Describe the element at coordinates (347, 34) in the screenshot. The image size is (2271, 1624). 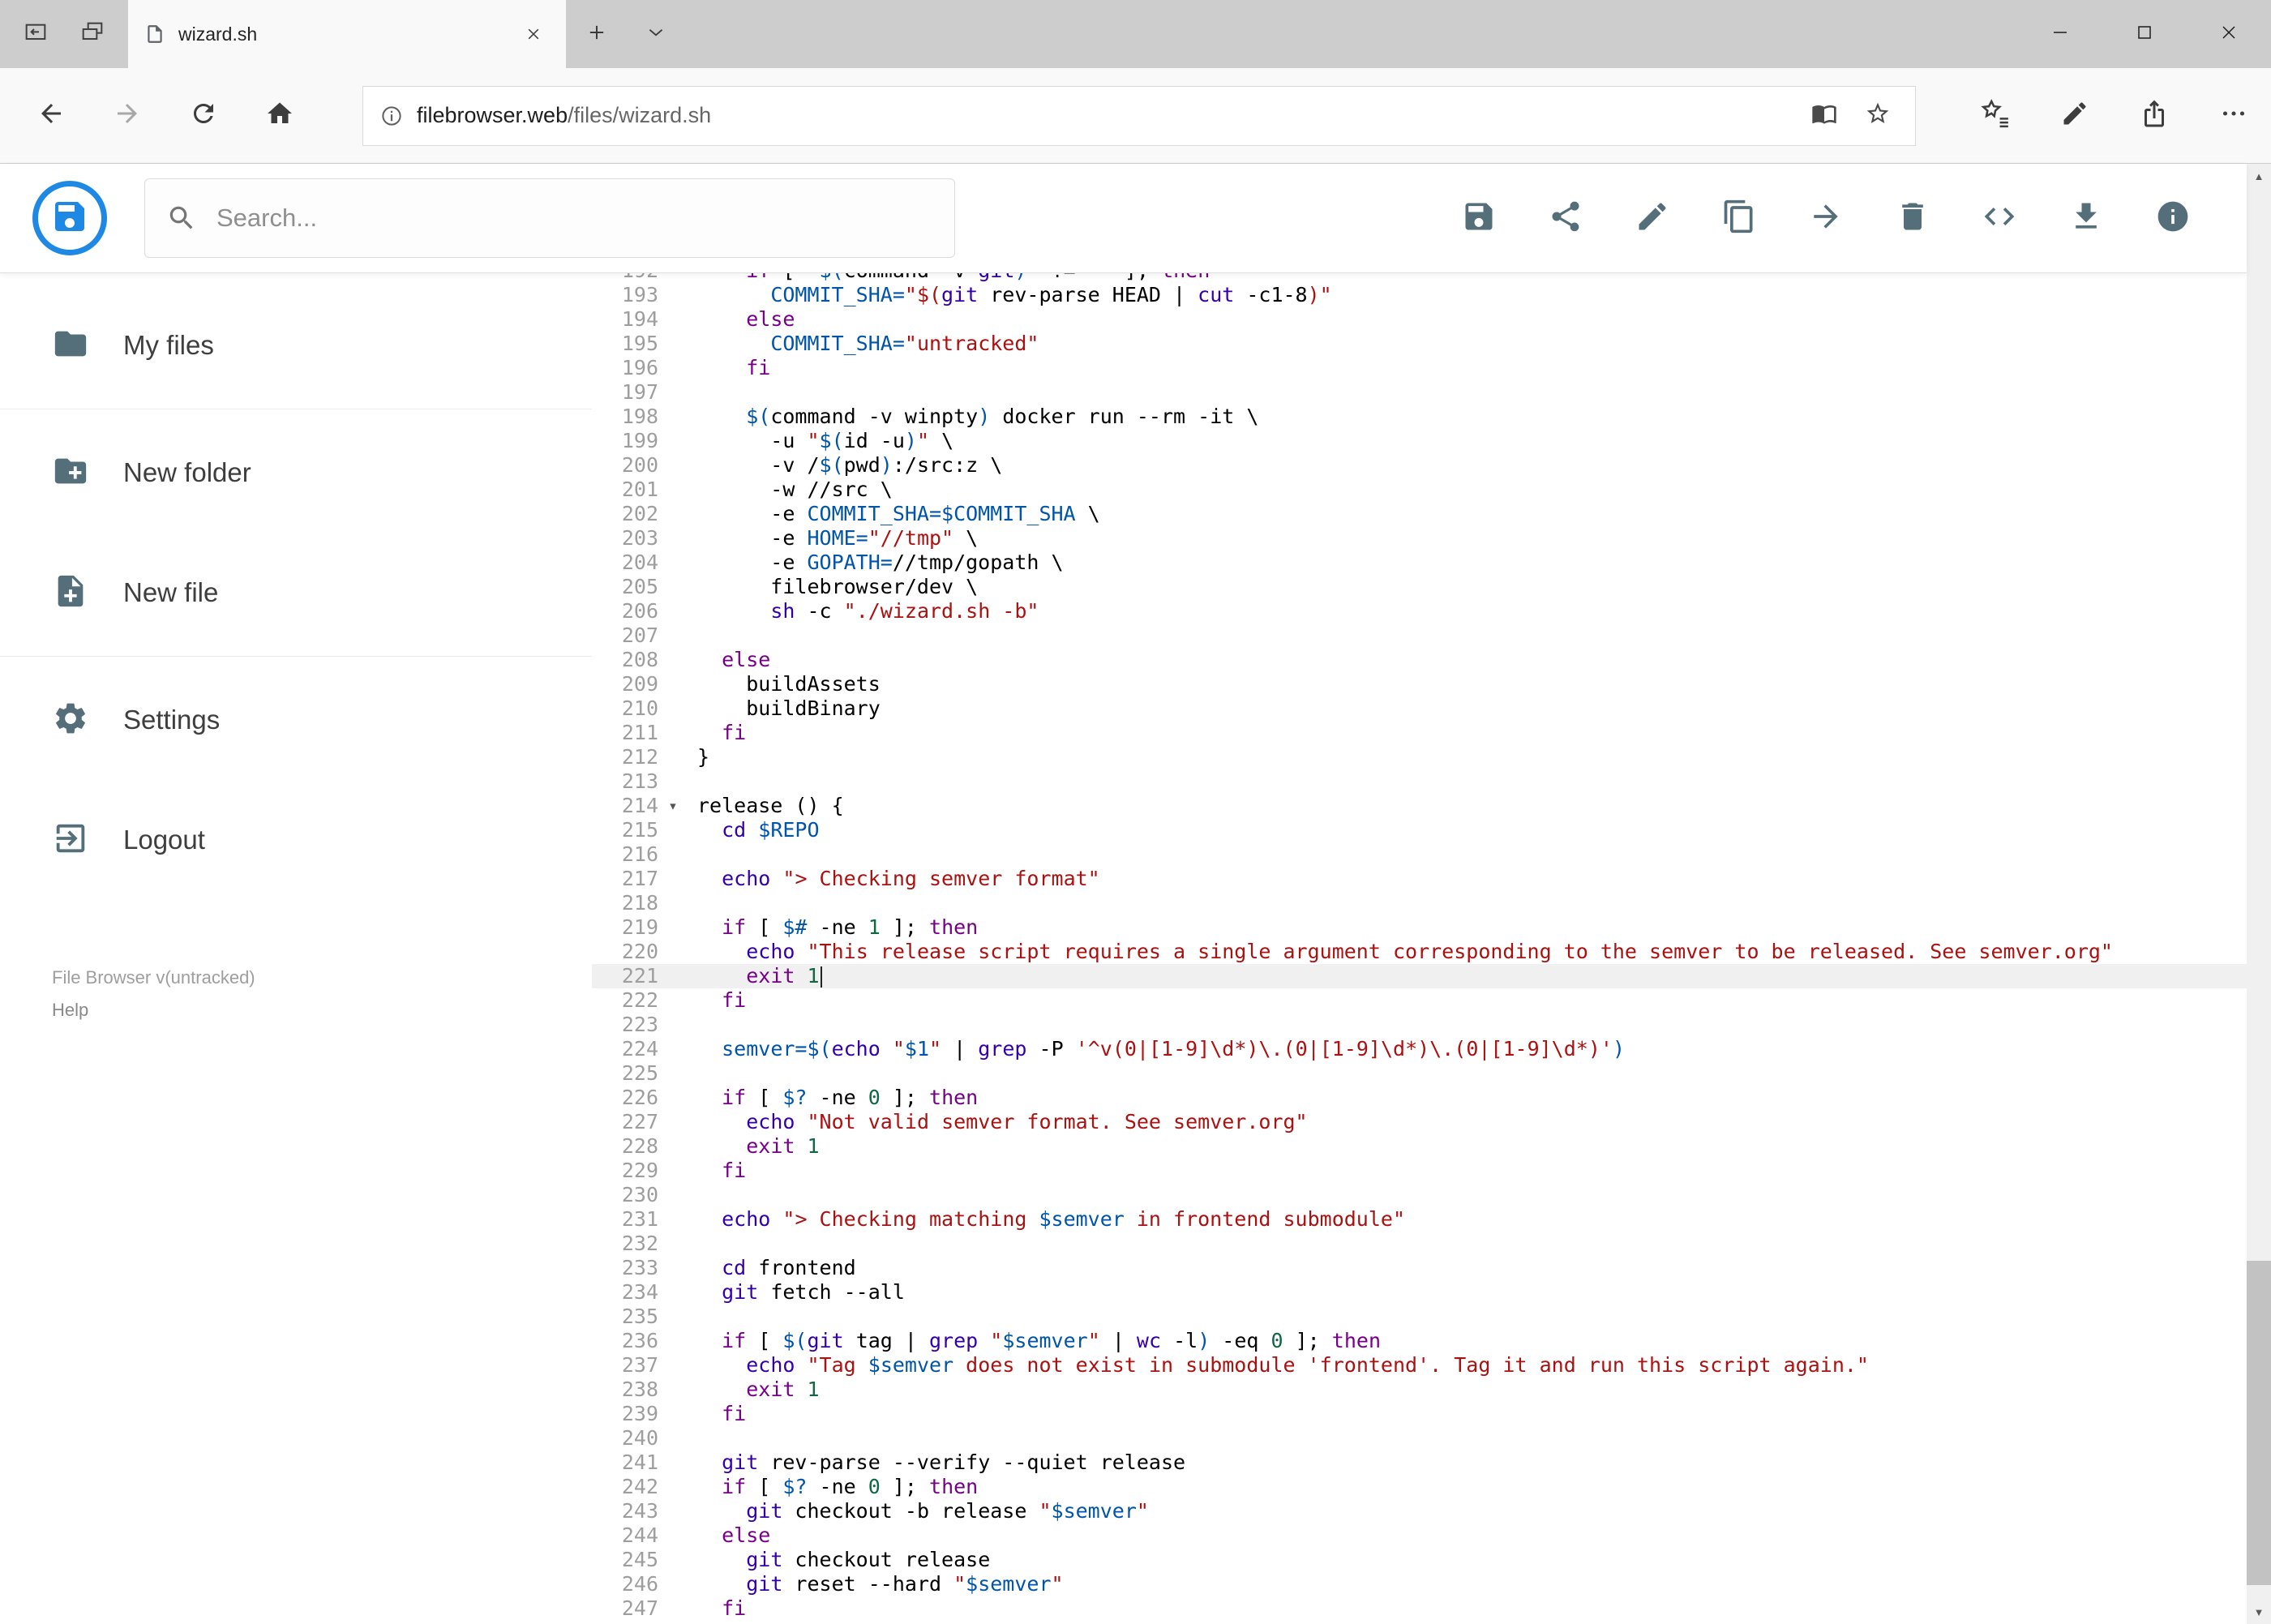
I see `browser-tab: wizard.sh` at that location.